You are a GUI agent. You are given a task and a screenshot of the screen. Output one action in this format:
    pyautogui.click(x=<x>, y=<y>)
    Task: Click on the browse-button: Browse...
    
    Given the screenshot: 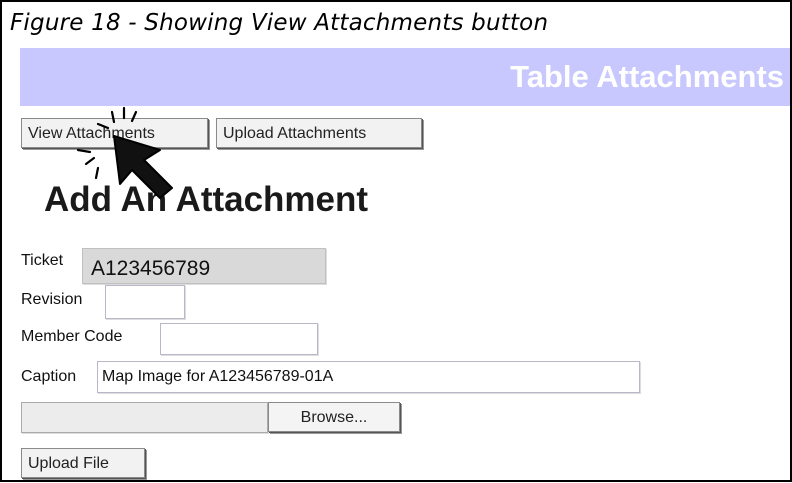 What is the action you would take?
    pyautogui.click(x=334, y=417)
    